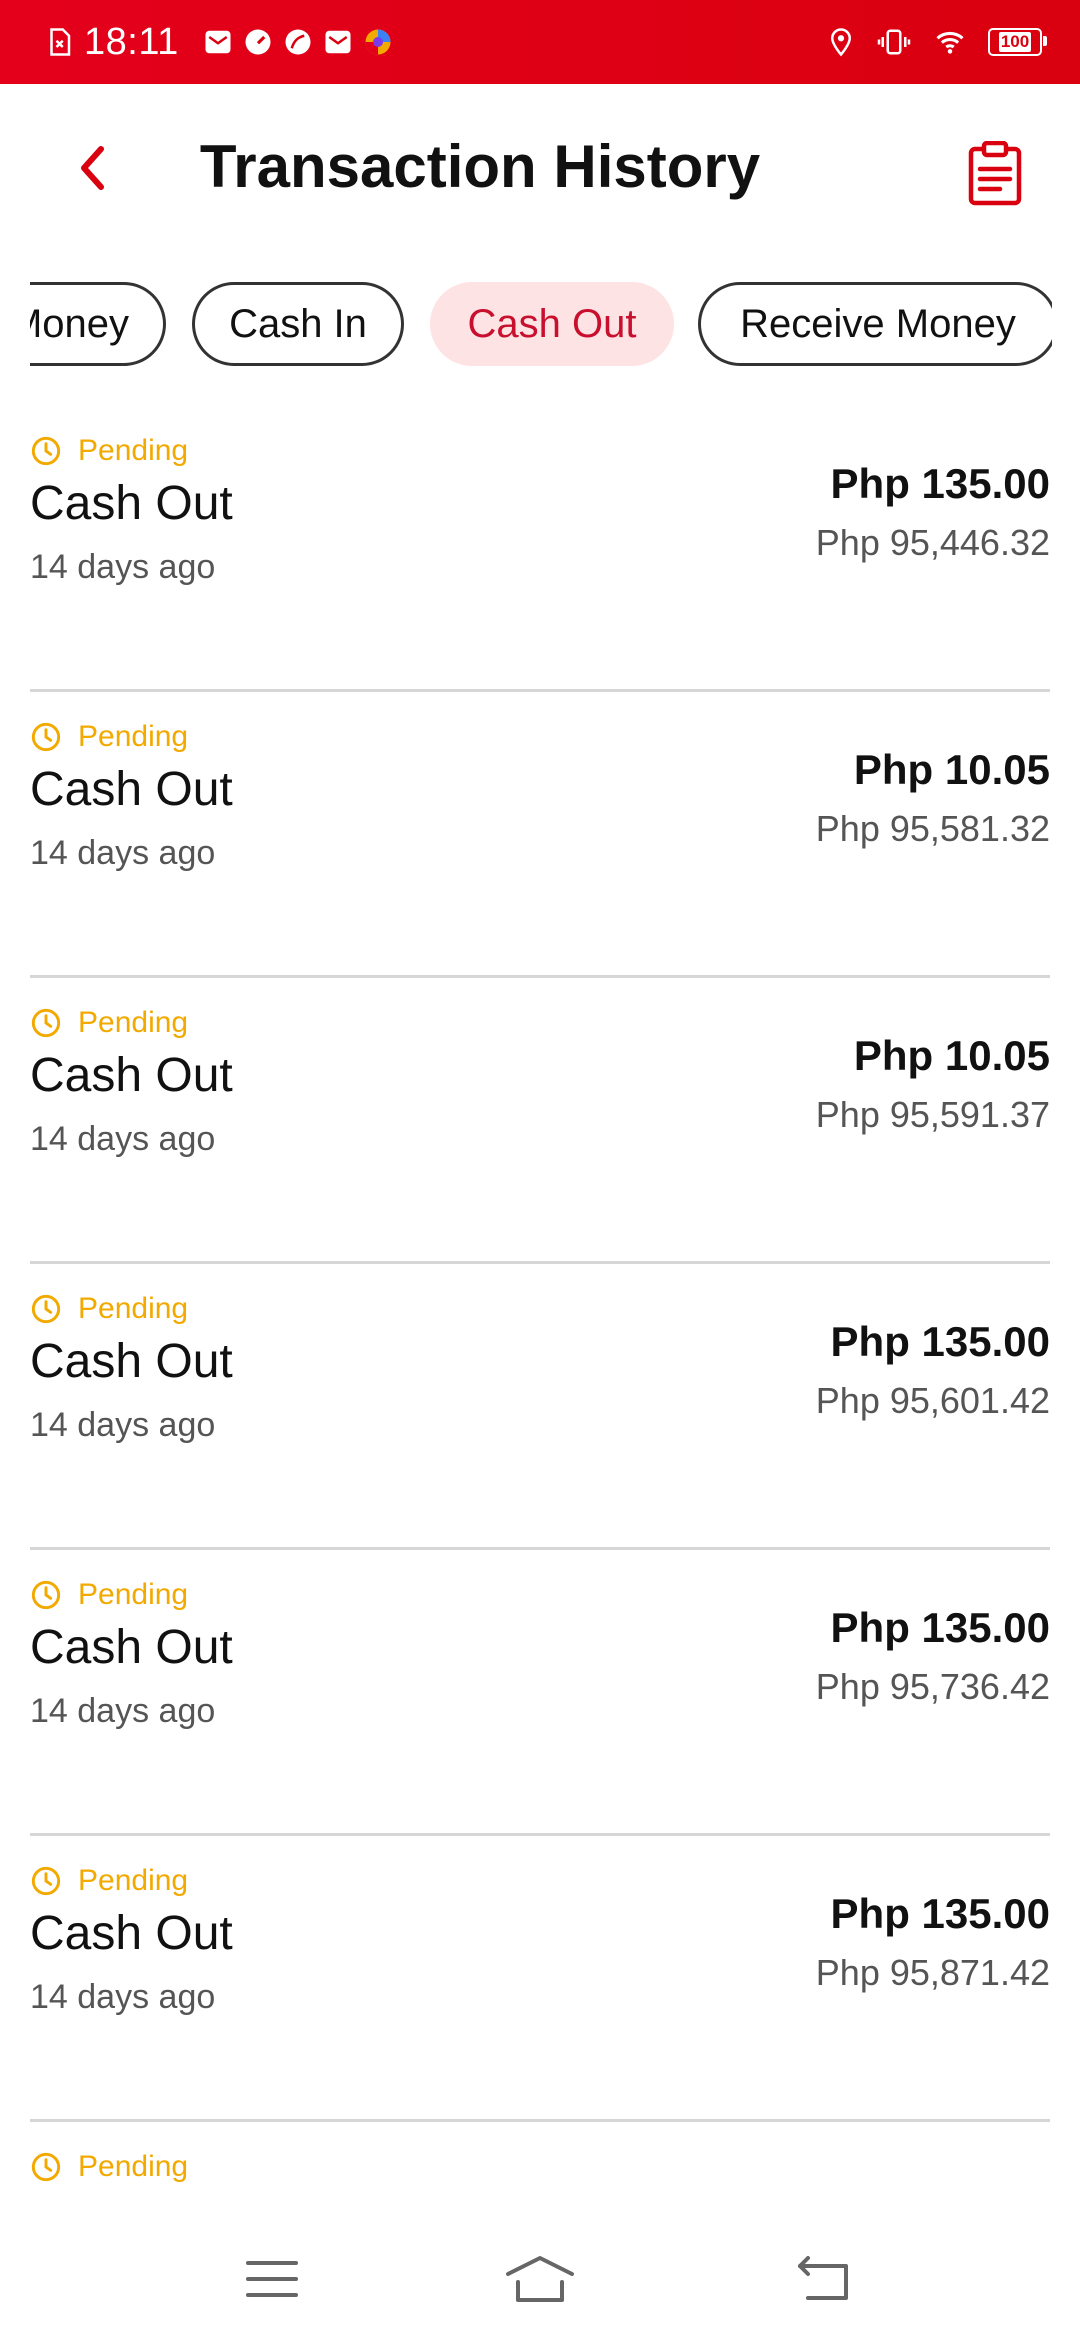 This screenshot has width=1080, height=2340. I want to click on tab-cash-out-label: Cash Out, so click(552, 323).